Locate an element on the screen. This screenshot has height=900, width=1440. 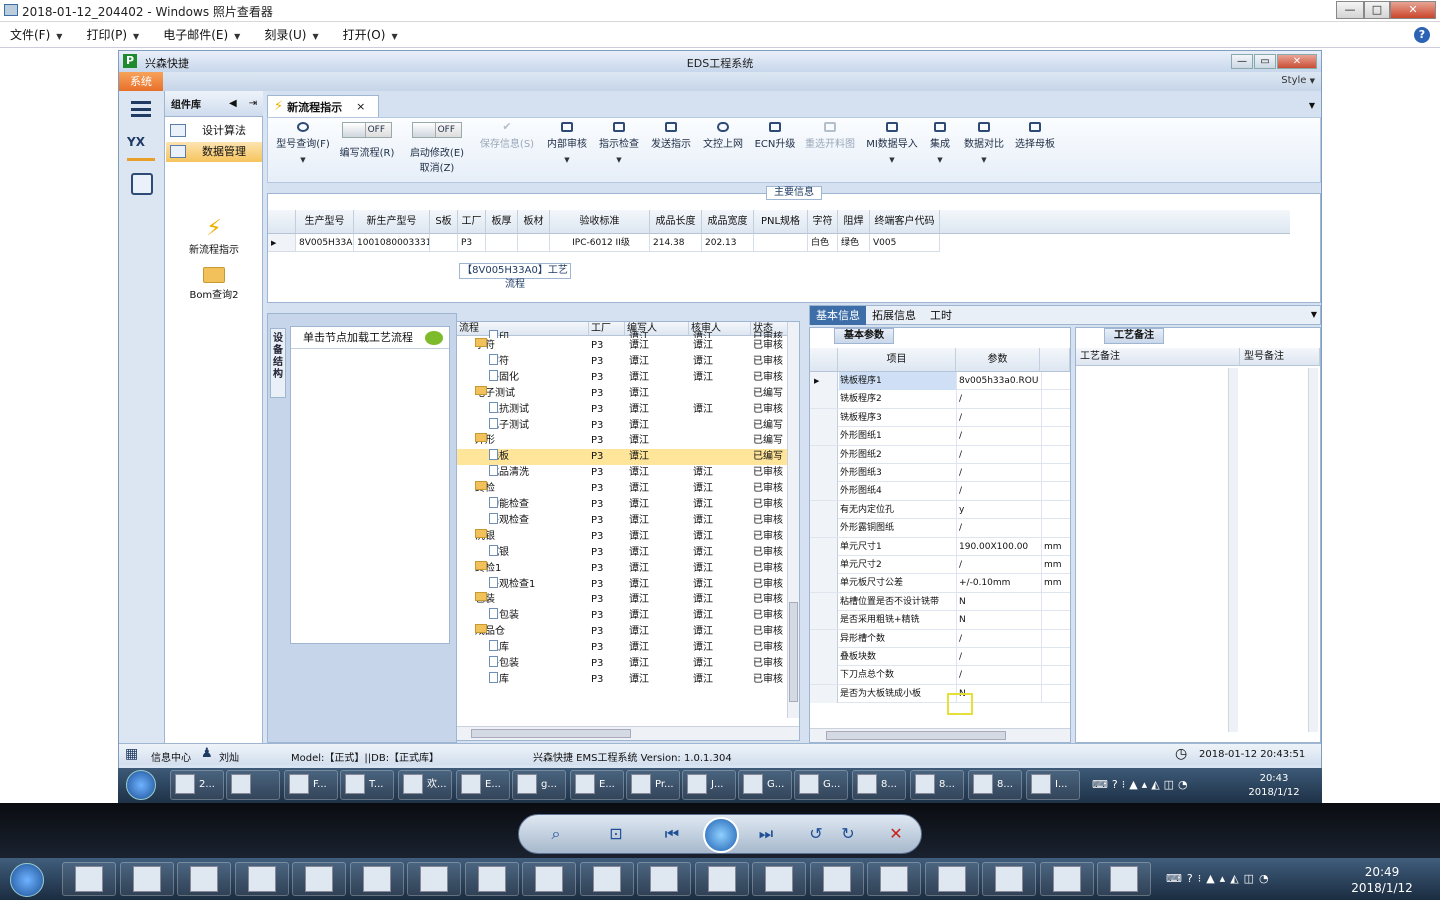
tree-horizontal-scrollbar is located at coordinates (628, 733).